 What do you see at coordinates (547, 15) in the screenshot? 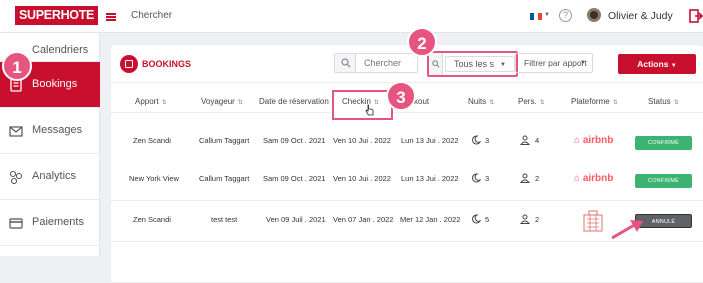
I see `language-caret-icon: ▼` at bounding box center [547, 15].